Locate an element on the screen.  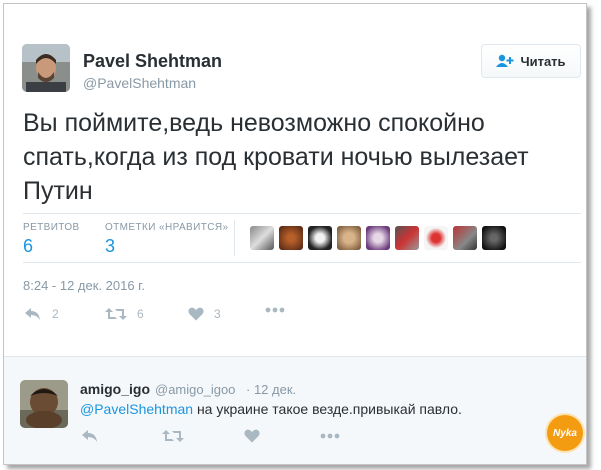
like-count: 3 is located at coordinates (217, 314).